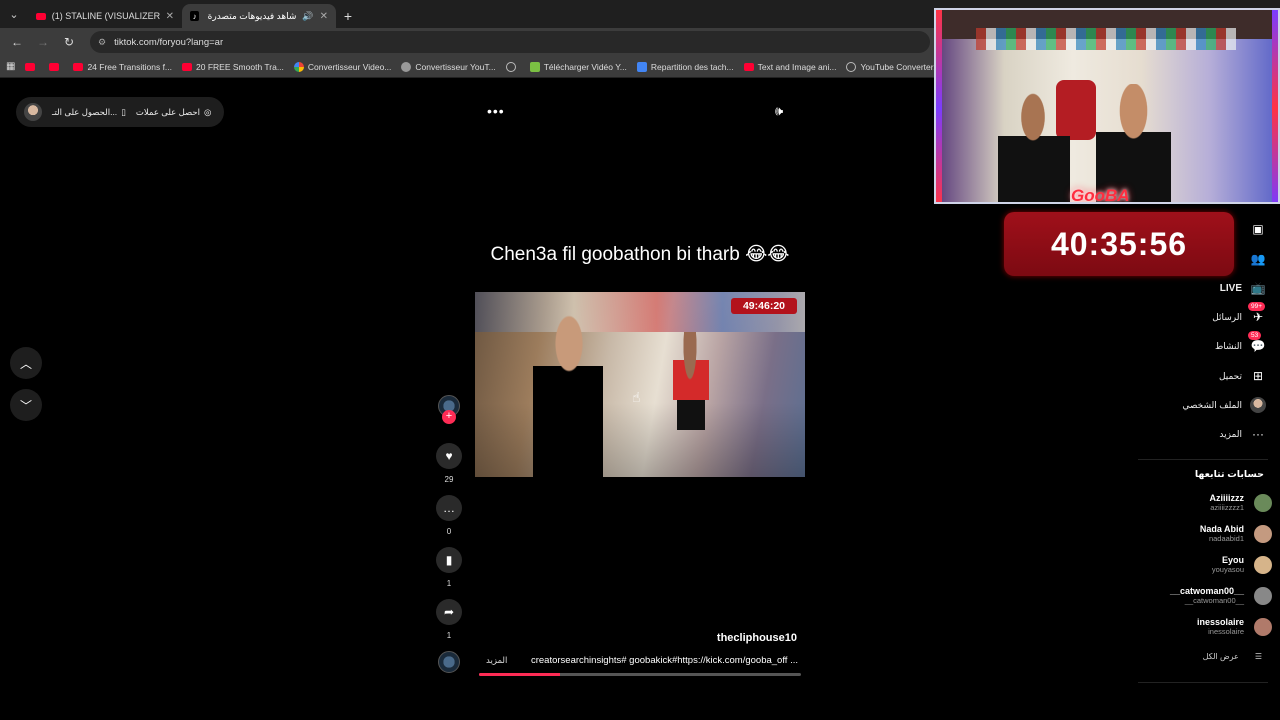  Describe the element at coordinates (14, 14) in the screenshot. I see `tab-search-chevron-icon: ⌄` at that location.